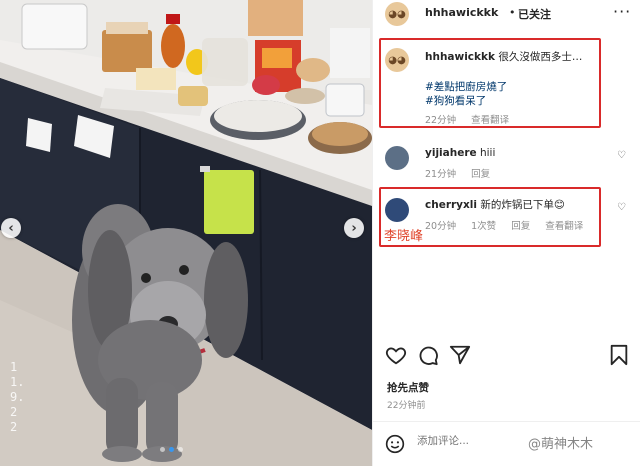 The height and width of the screenshot is (466, 640). Describe the element at coordinates (460, 355) in the screenshot. I see `share-icon` at that location.